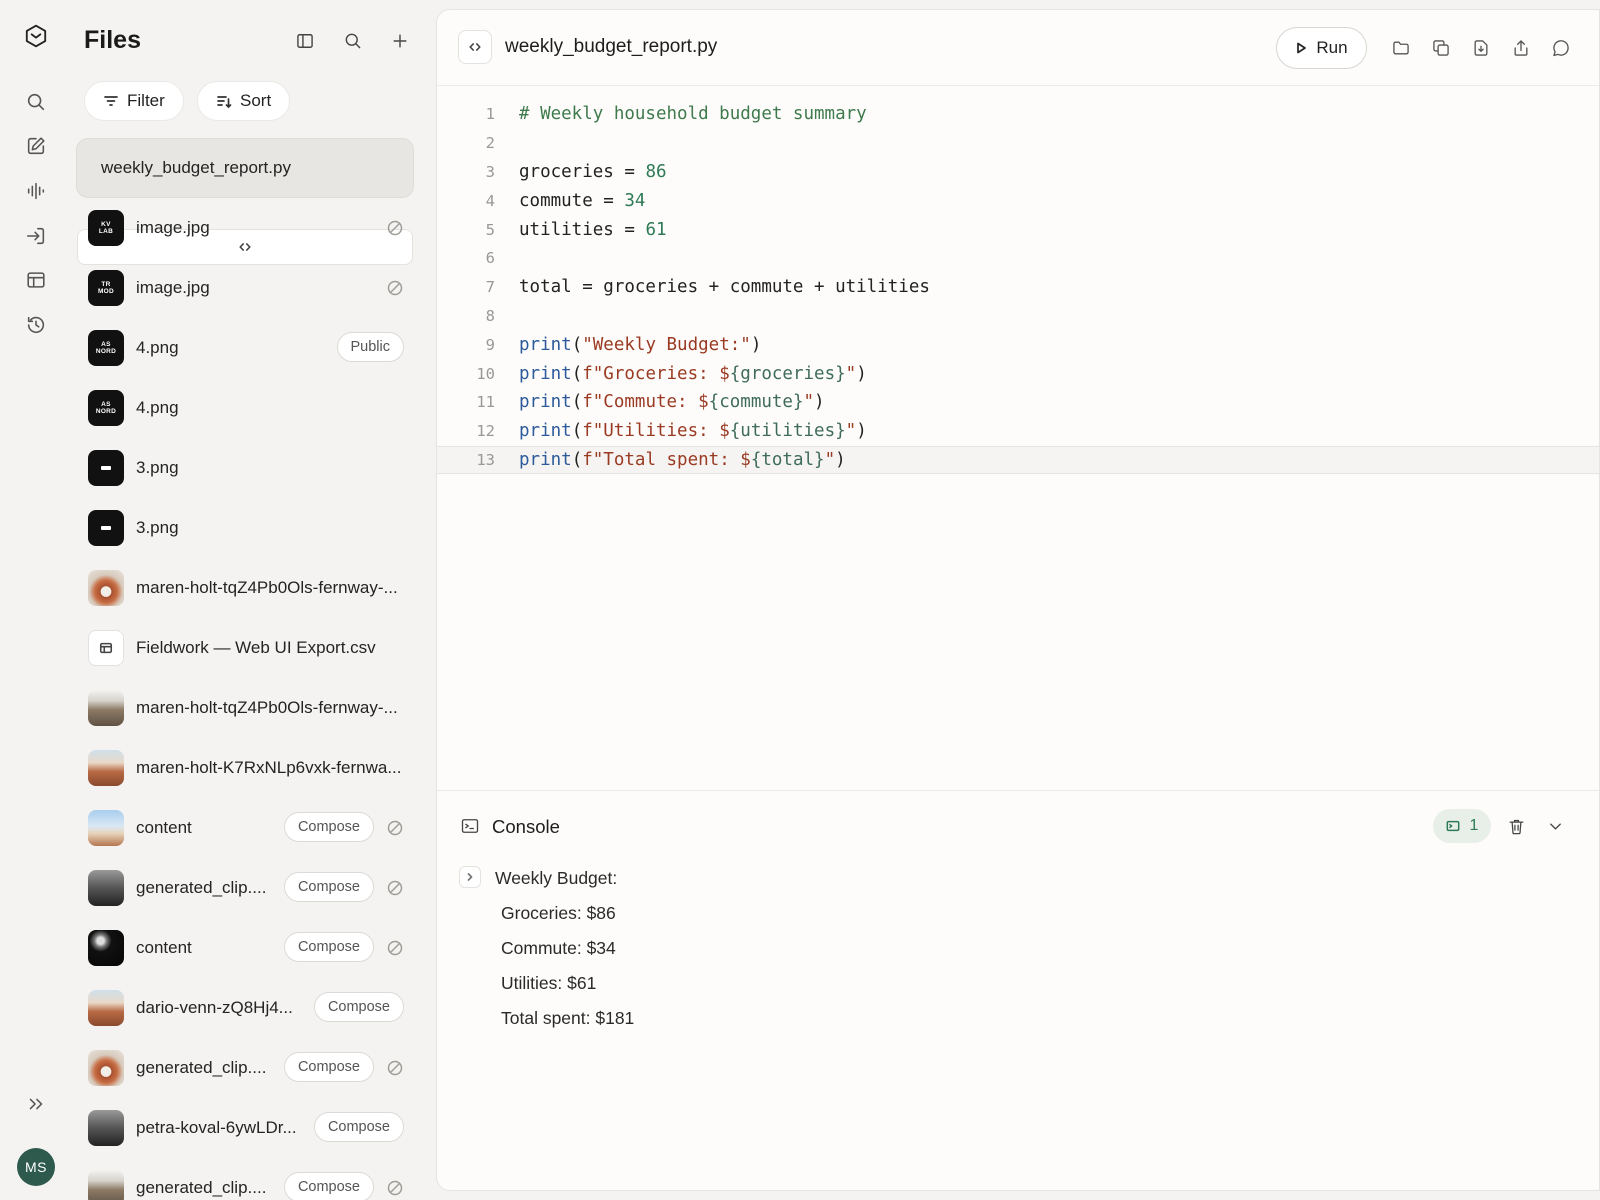  Describe the element at coordinates (245, 348) in the screenshot. I see `list-item: AS NORD 4.png Public` at that location.